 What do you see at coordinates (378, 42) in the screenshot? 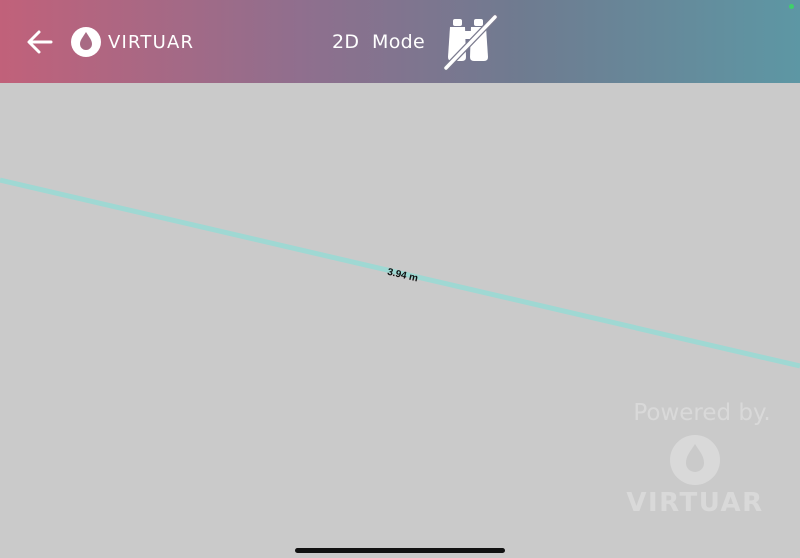
I see `mode-title: 2D Mode` at bounding box center [378, 42].